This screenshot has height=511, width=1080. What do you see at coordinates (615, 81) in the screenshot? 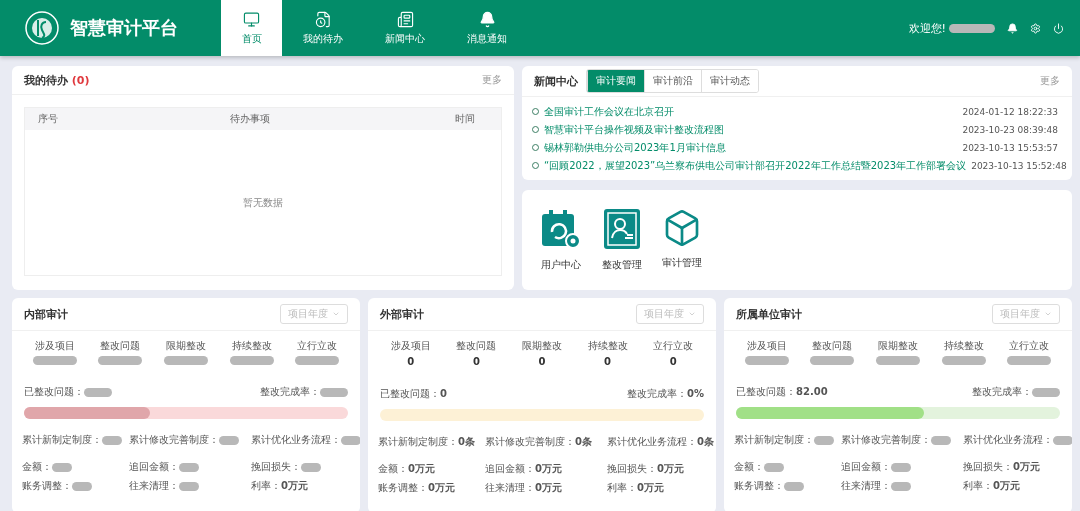
I see `news-tab: 审计要闻` at bounding box center [615, 81].